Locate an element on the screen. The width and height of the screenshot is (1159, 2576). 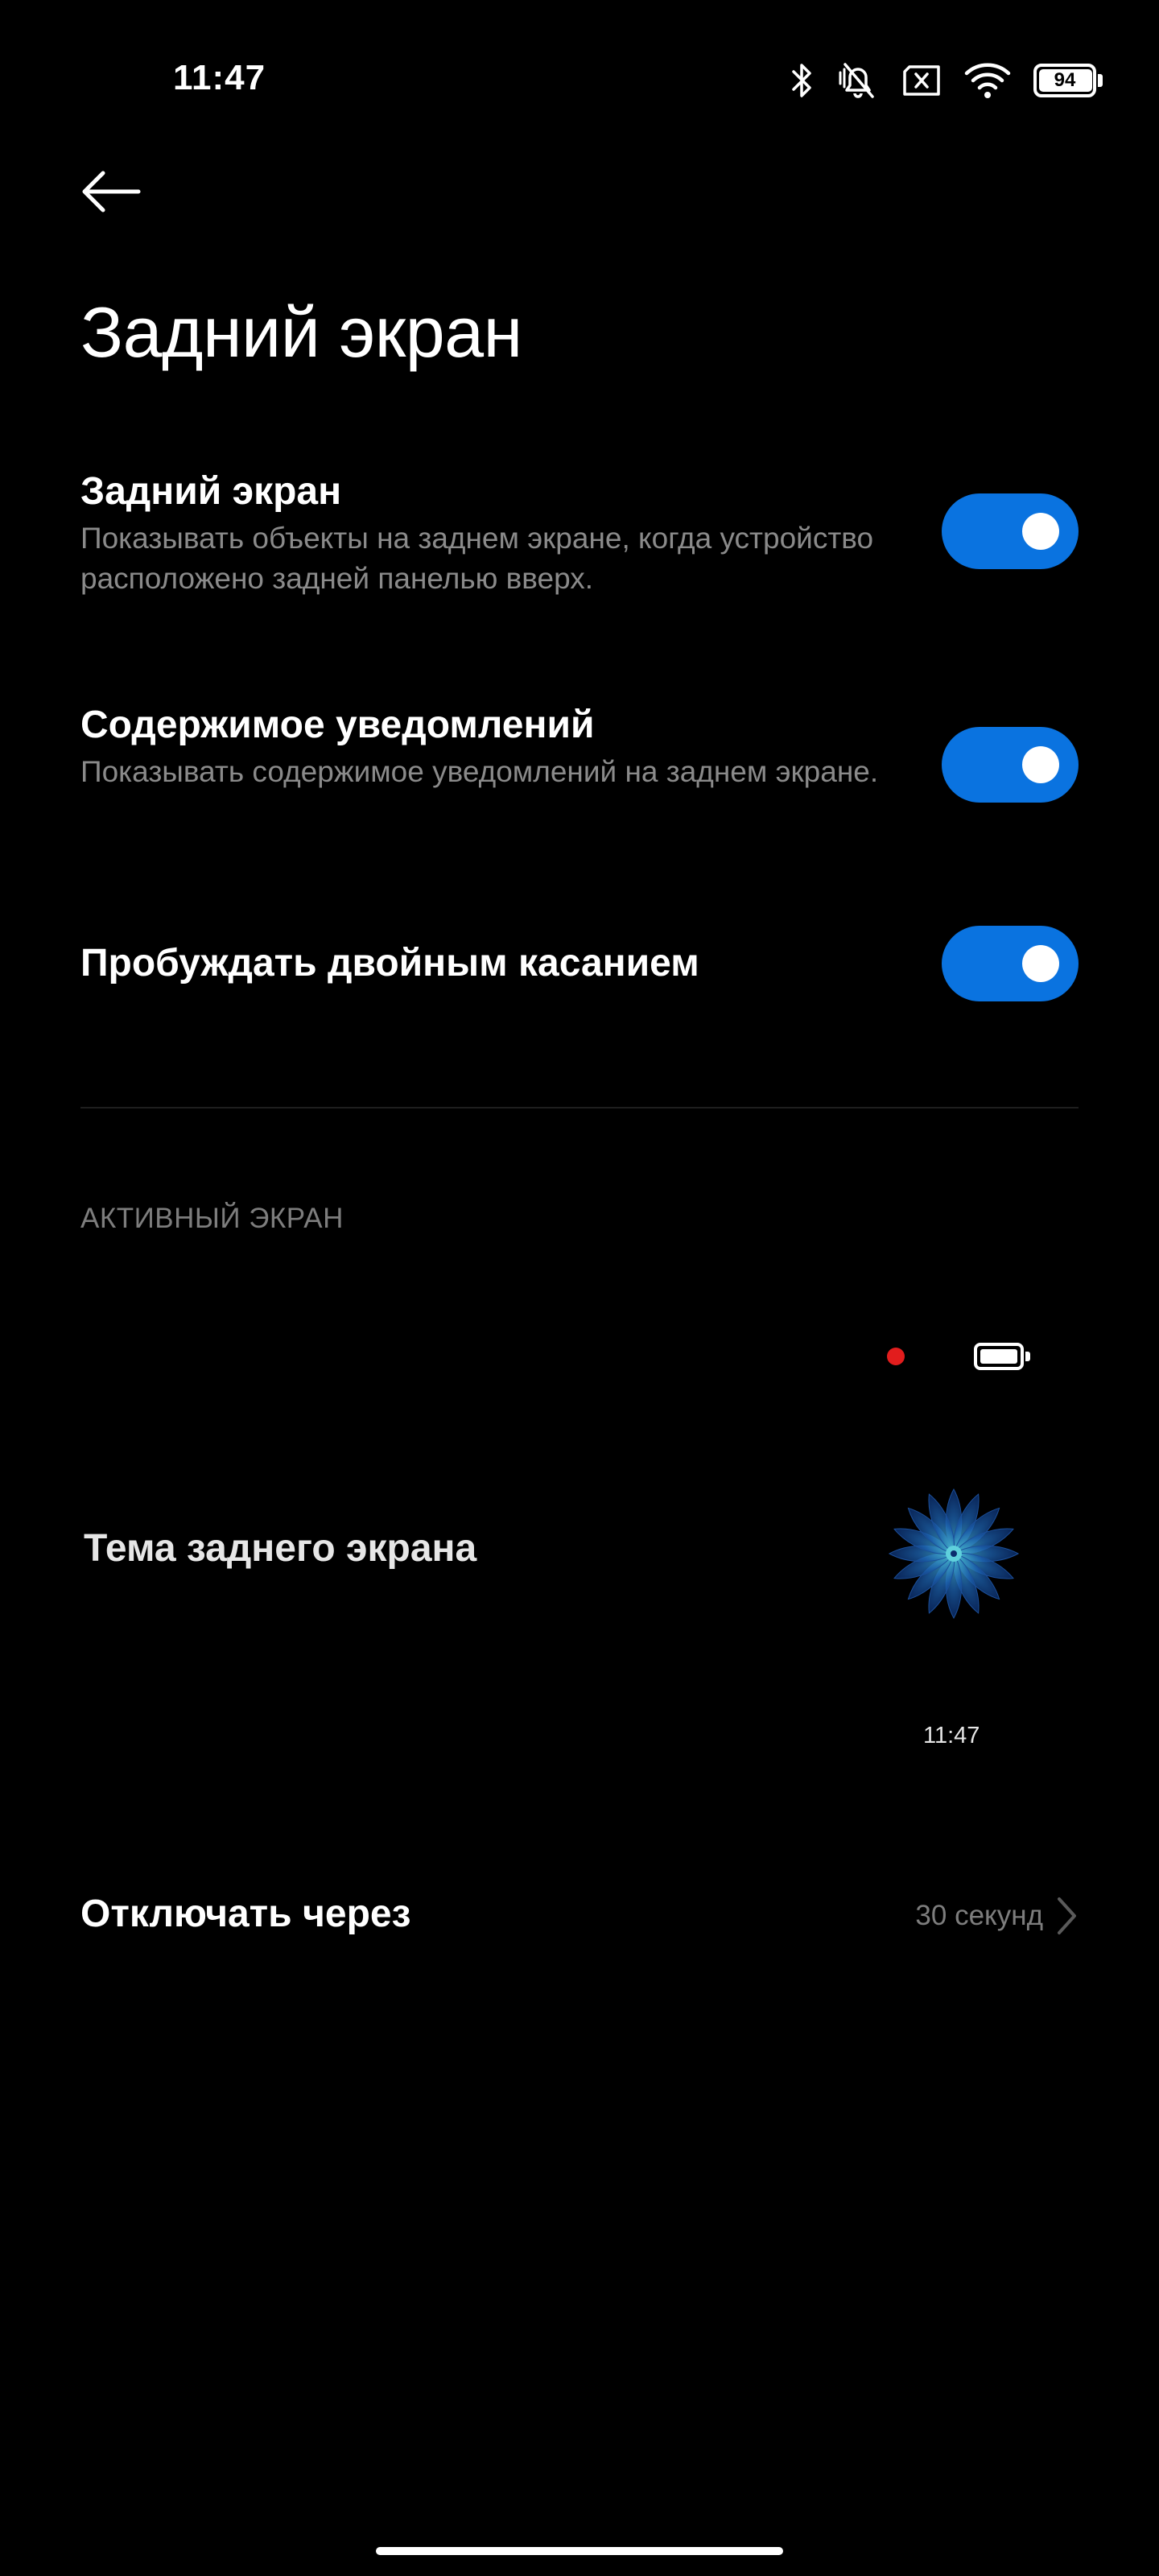
preview-time: 11:47 is located at coordinates (951, 1735).